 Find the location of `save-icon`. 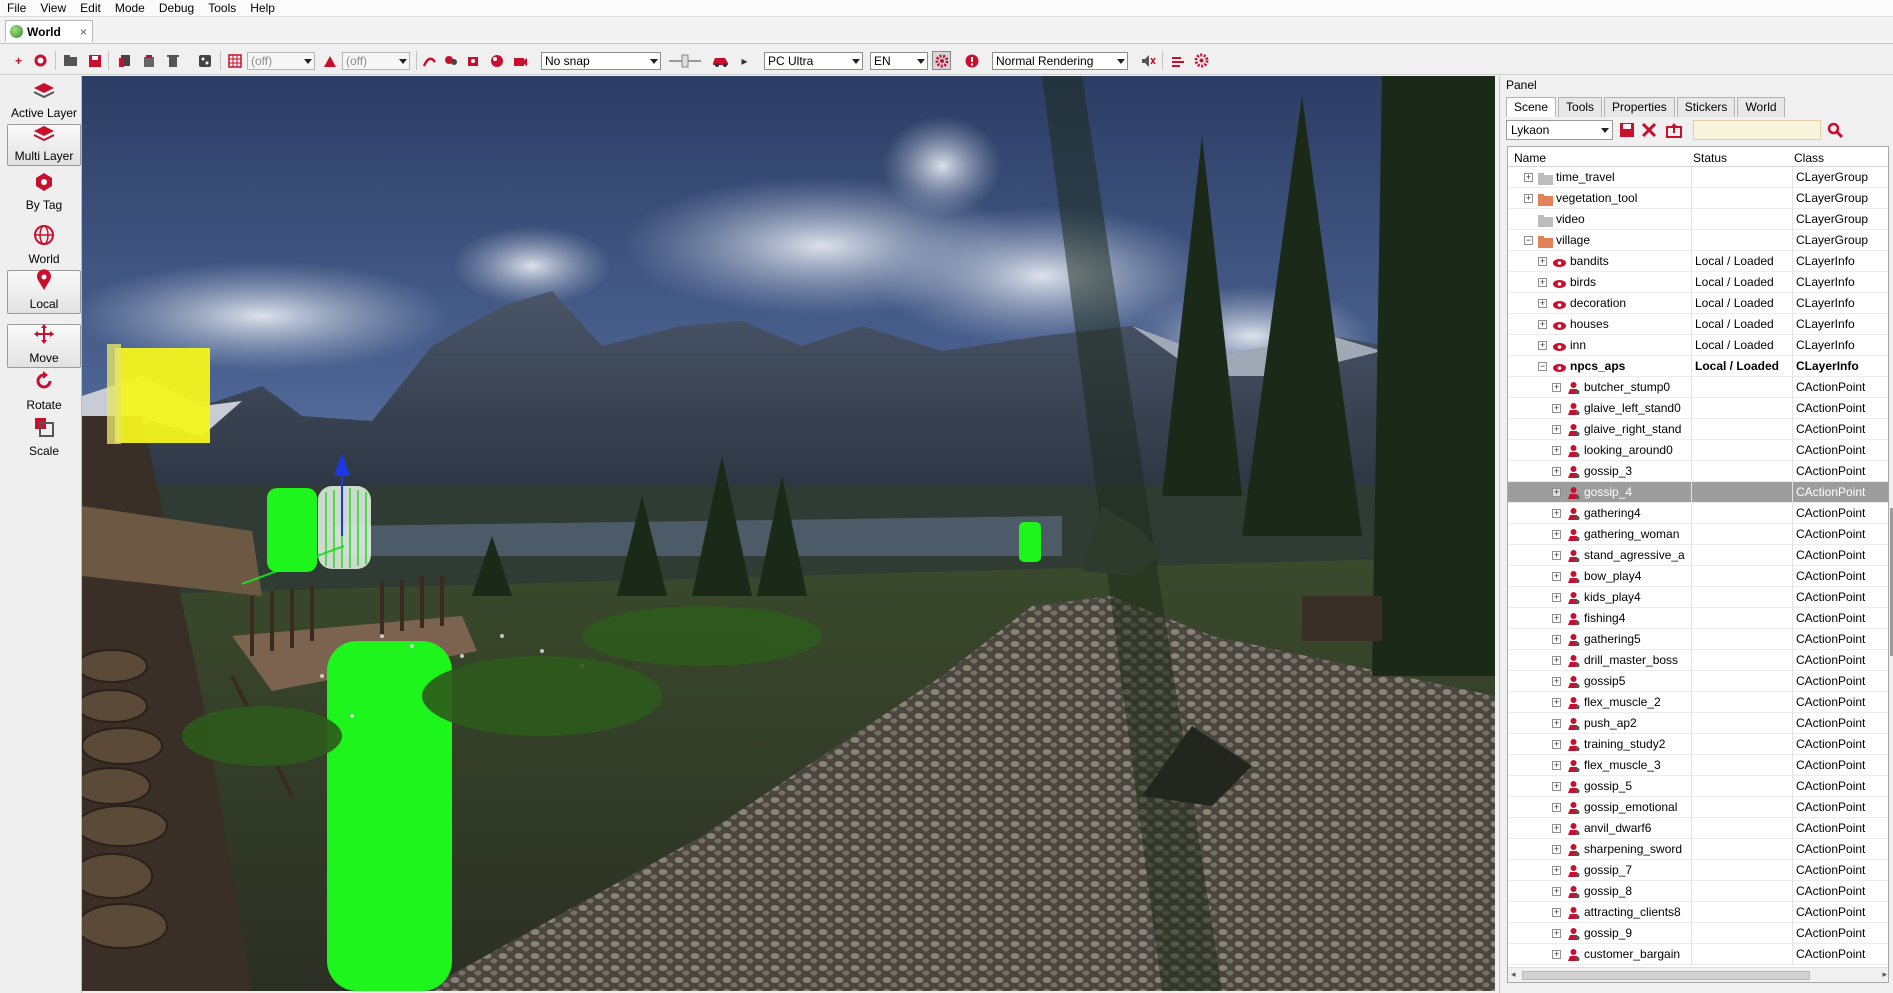

save-icon is located at coordinates (94, 60).